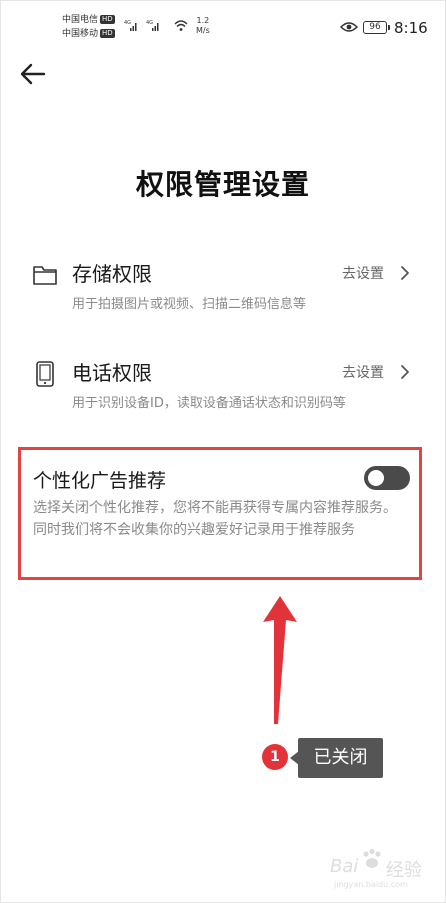  I want to click on wifi-icon, so click(181, 25).